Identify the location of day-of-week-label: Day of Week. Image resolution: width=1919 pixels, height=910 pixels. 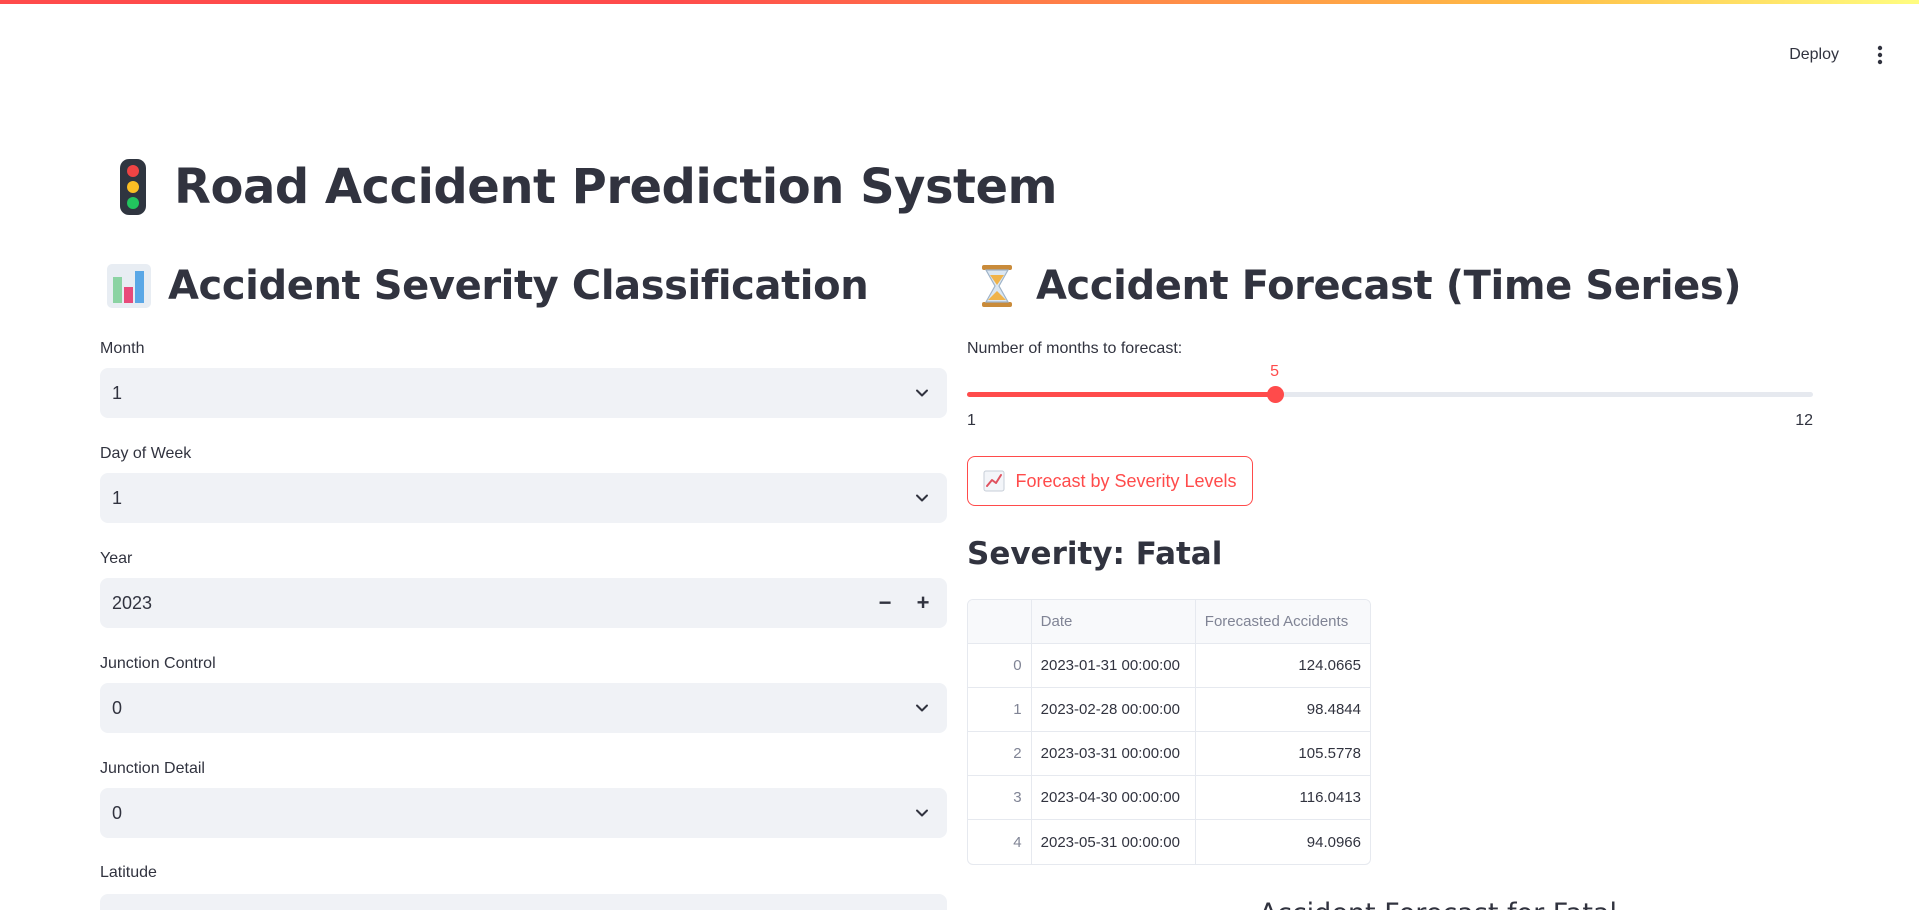
(146, 453).